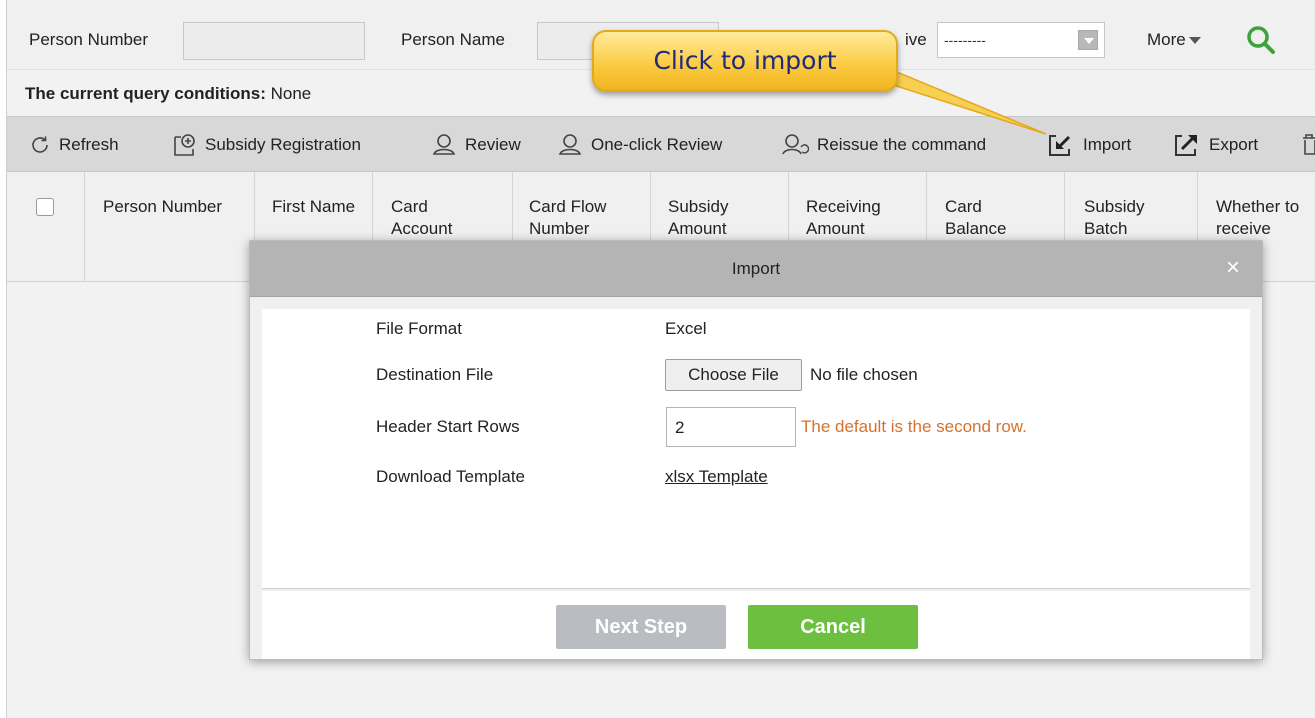 Image resolution: width=1315 pixels, height=718 pixels. What do you see at coordinates (314, 206) in the screenshot?
I see `column-header-label: First Name` at bounding box center [314, 206].